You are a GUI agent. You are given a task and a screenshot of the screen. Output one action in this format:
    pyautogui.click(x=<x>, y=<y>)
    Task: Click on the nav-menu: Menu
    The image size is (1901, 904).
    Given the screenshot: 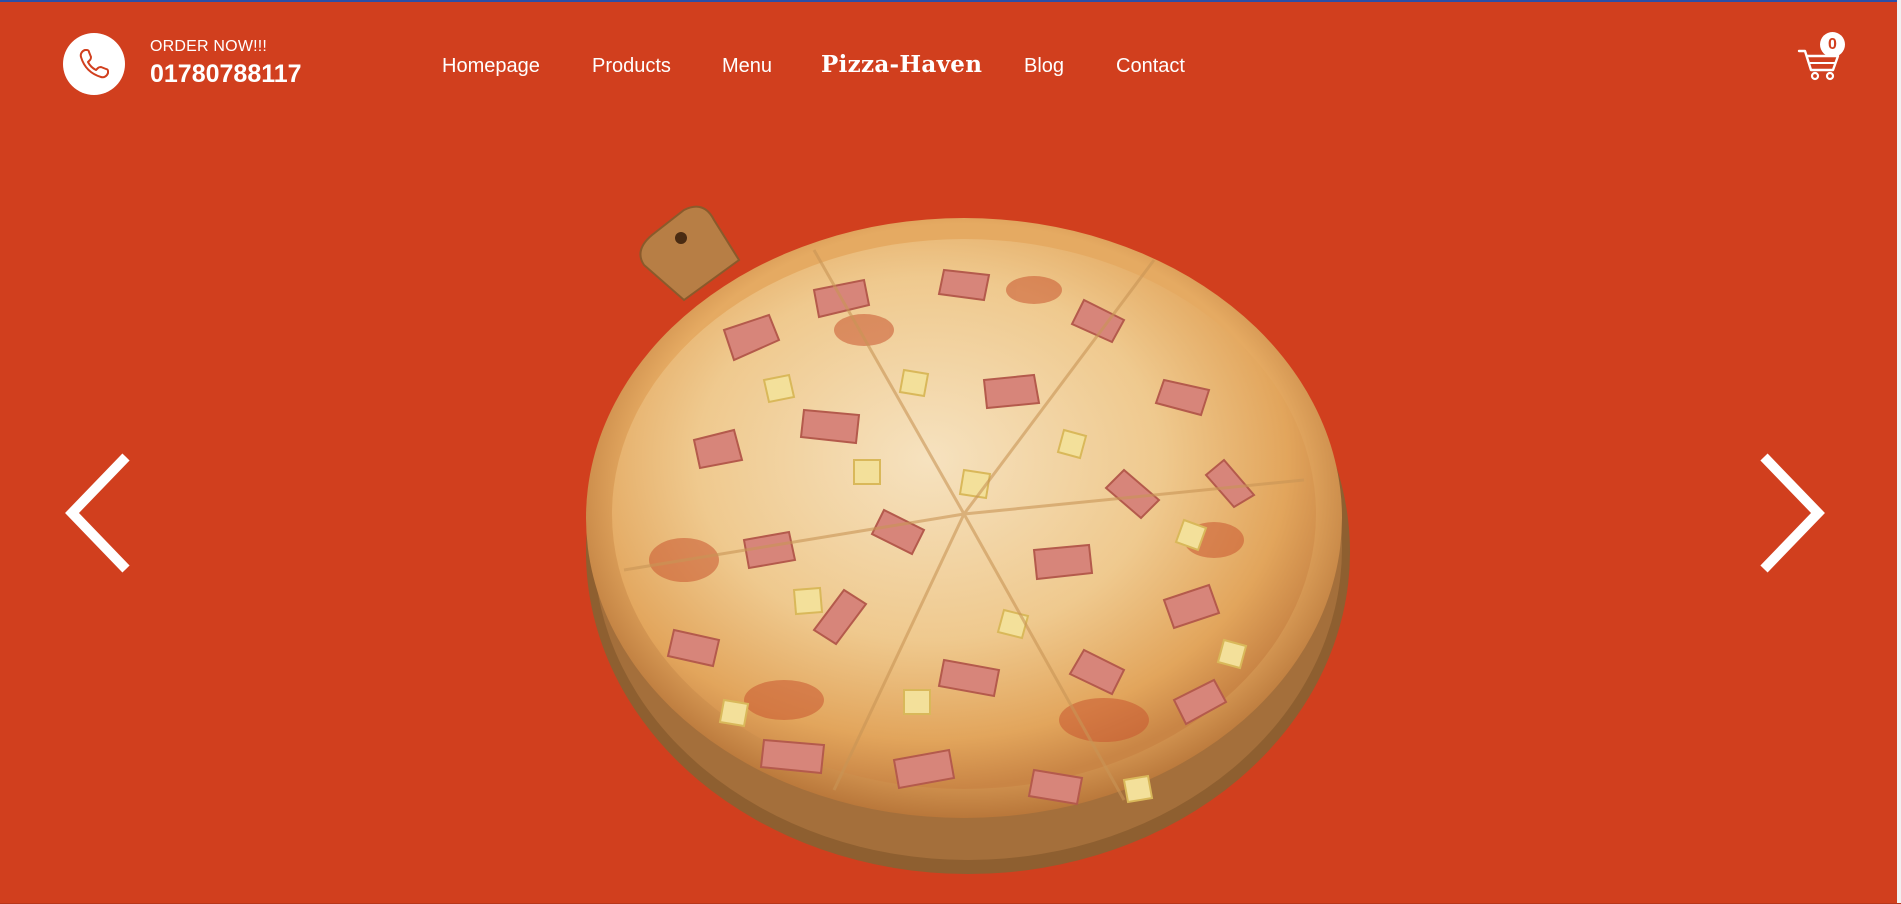 What is the action you would take?
    pyautogui.click(x=747, y=66)
    